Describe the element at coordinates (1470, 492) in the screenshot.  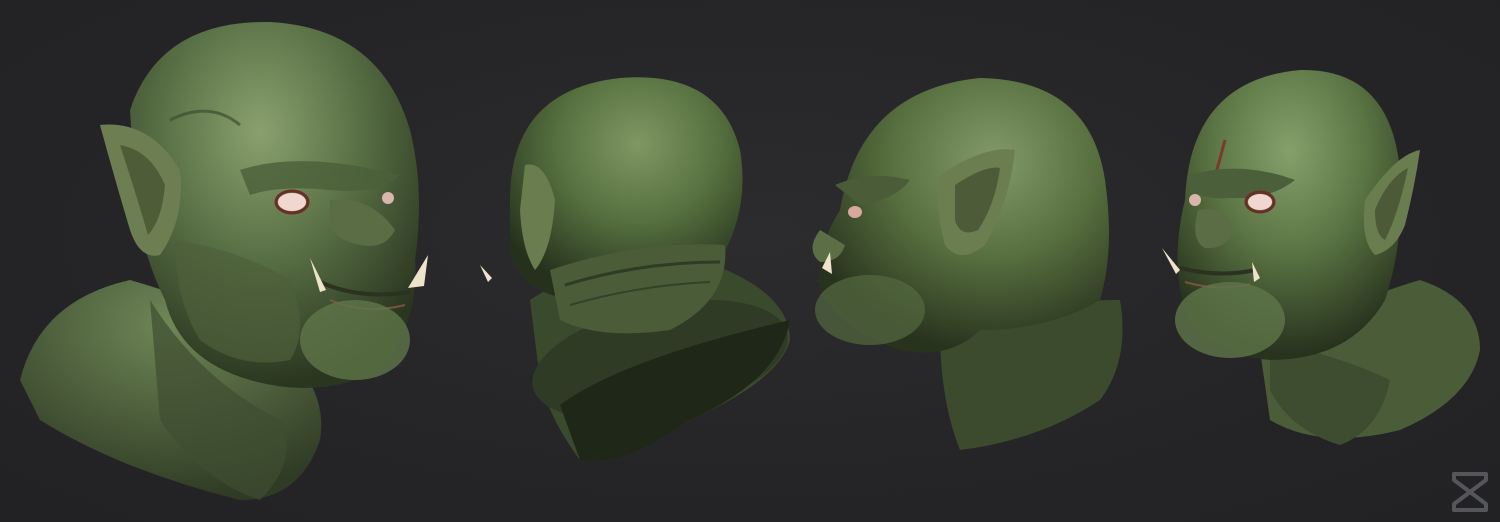
I see `studio-logo-icon` at that location.